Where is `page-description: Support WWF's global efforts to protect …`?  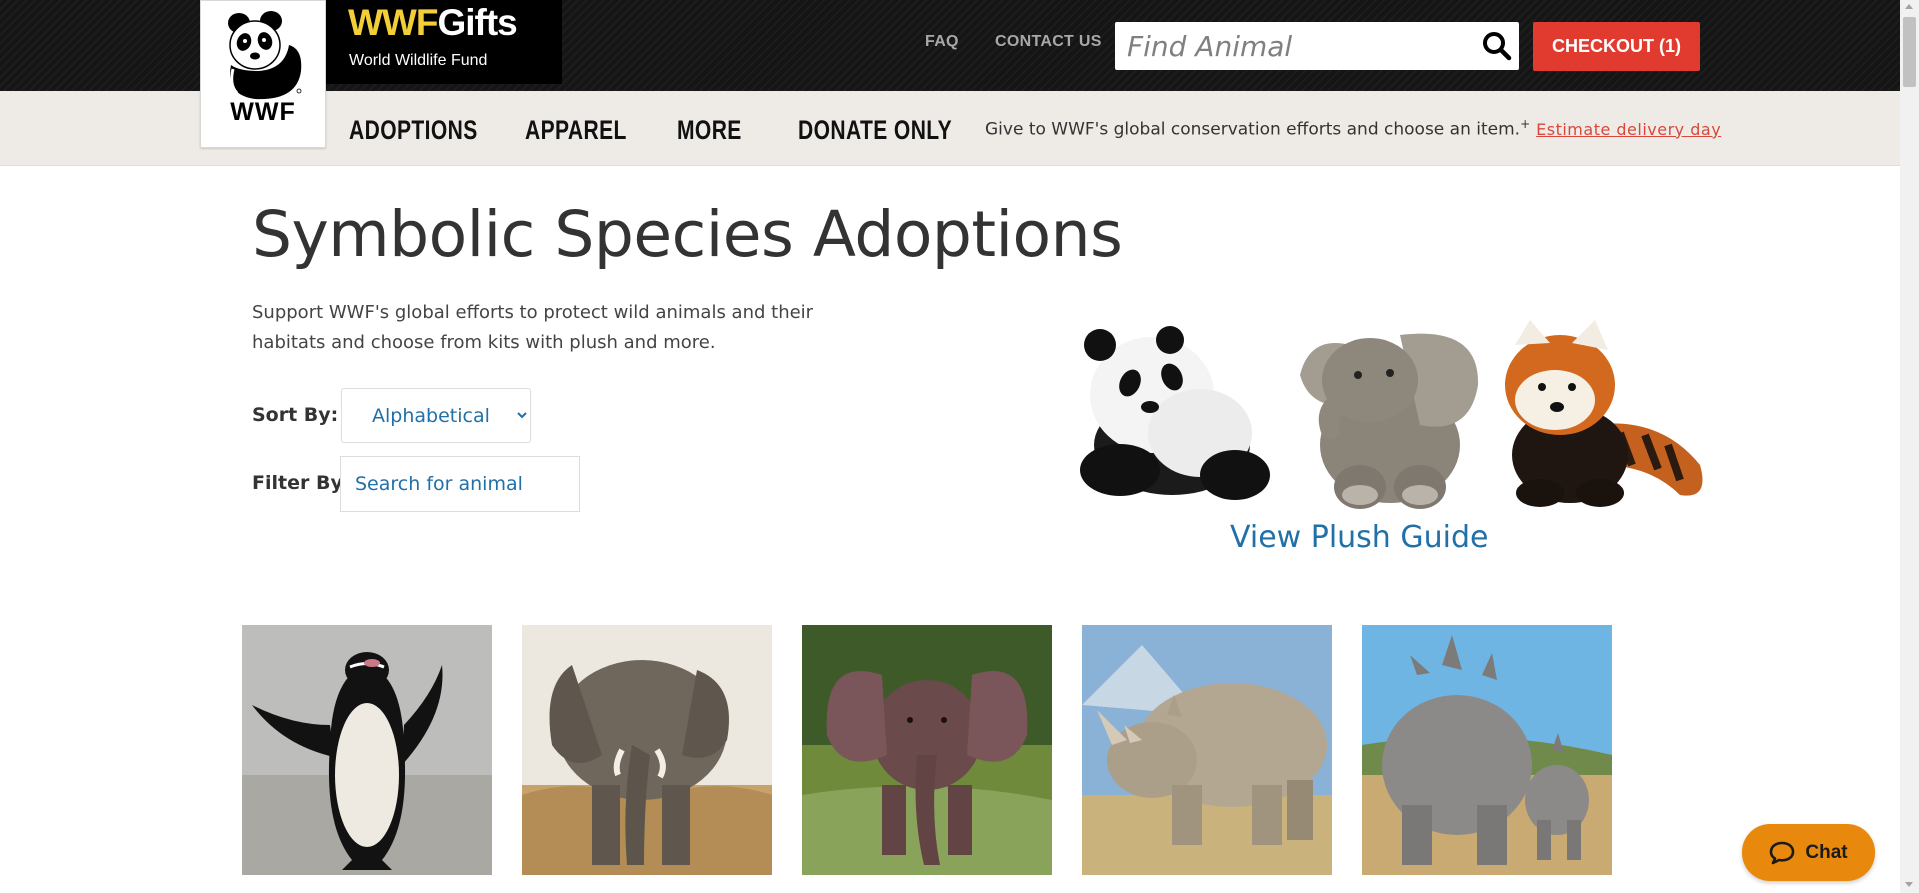
page-description: Support WWF's global efforts to protect … is located at coordinates (533, 327).